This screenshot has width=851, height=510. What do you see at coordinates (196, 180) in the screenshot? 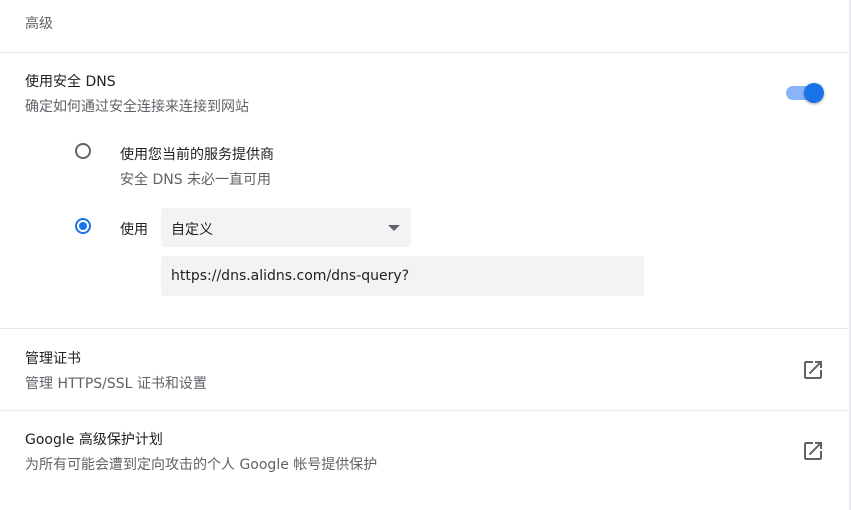
I see `radio-current-provider-sub: 安全 DNS 未必一直可用` at bounding box center [196, 180].